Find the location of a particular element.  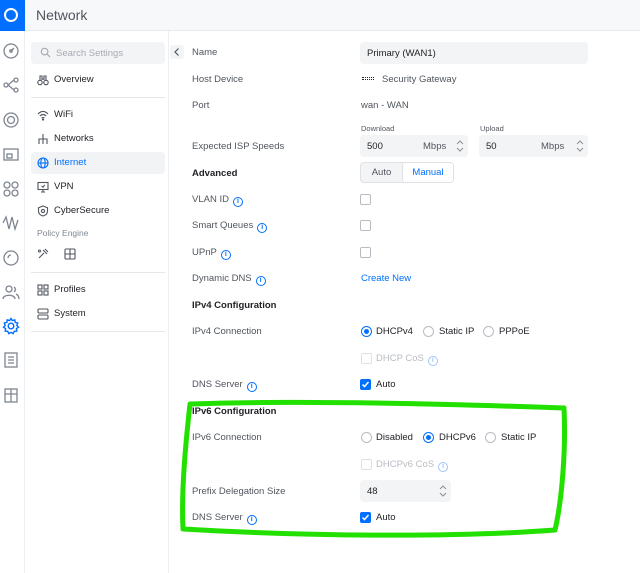

ipv4-static-ip-radio is located at coordinates (428, 331).